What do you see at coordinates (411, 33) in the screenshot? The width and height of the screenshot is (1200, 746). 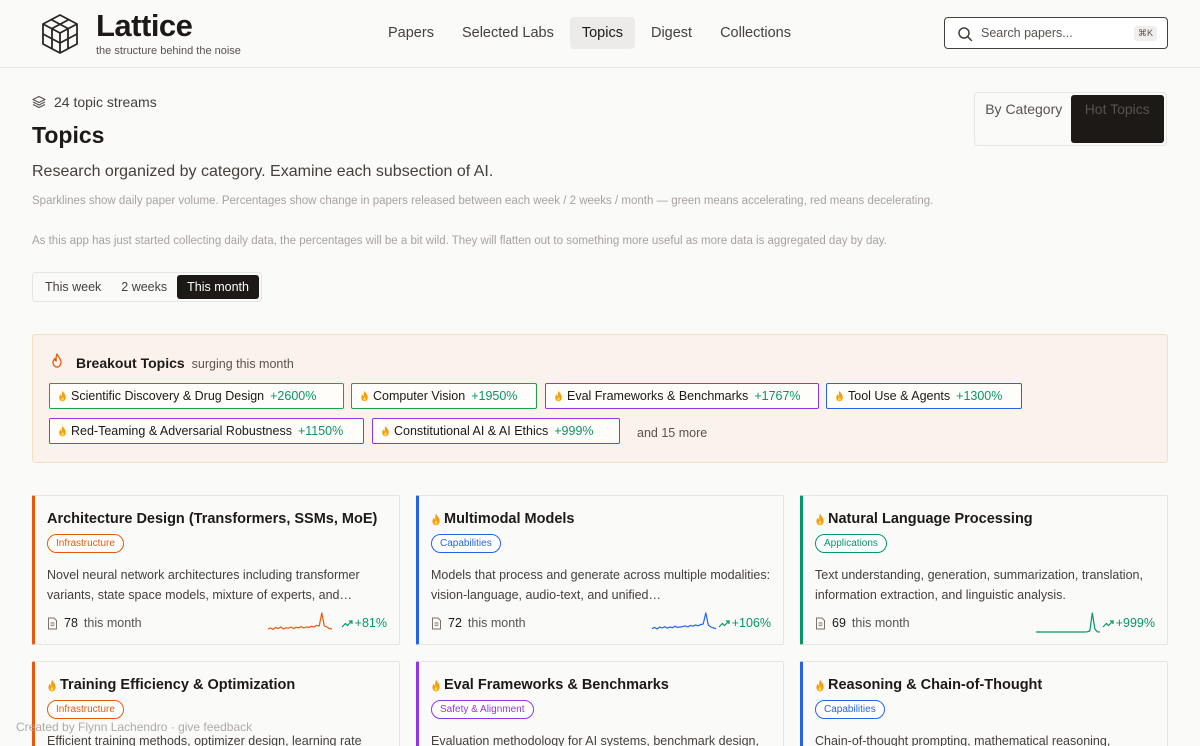 I see `nav-papers: Papers` at bounding box center [411, 33].